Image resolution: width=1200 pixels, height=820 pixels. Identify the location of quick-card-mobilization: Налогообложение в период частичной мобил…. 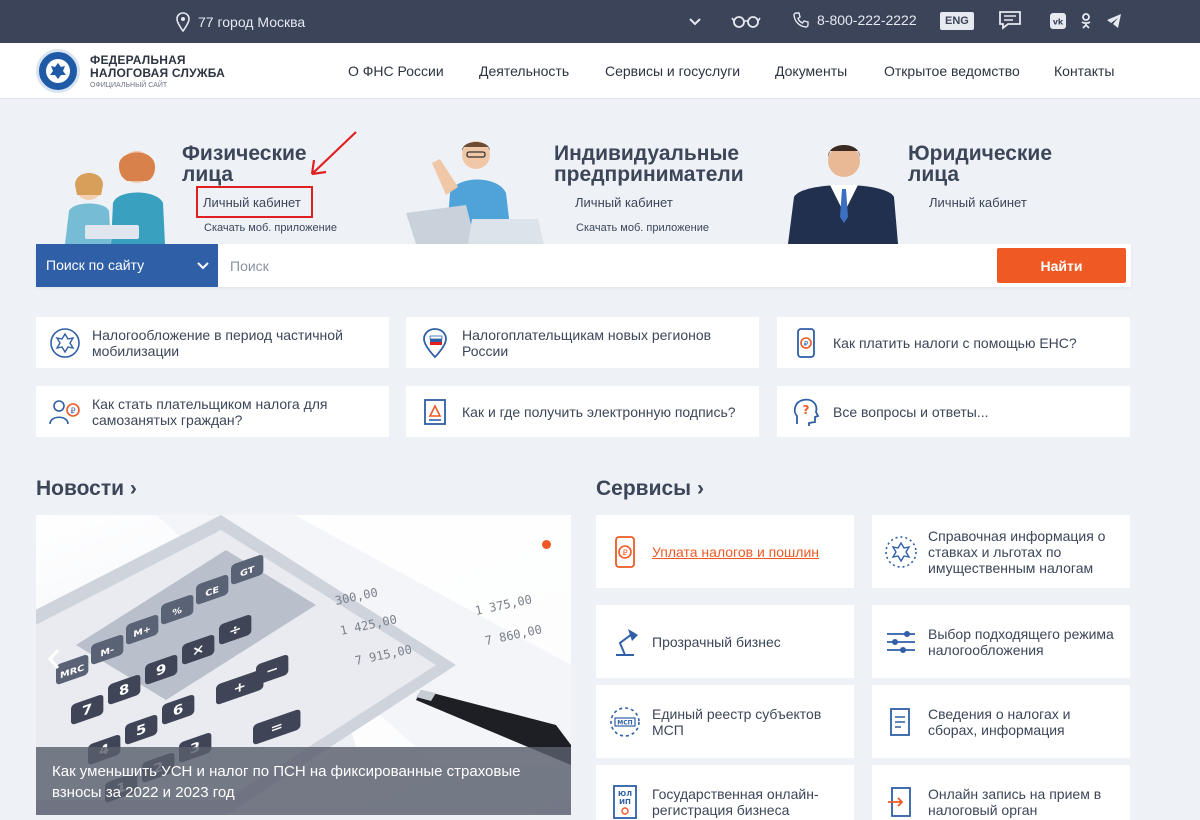
(212, 342).